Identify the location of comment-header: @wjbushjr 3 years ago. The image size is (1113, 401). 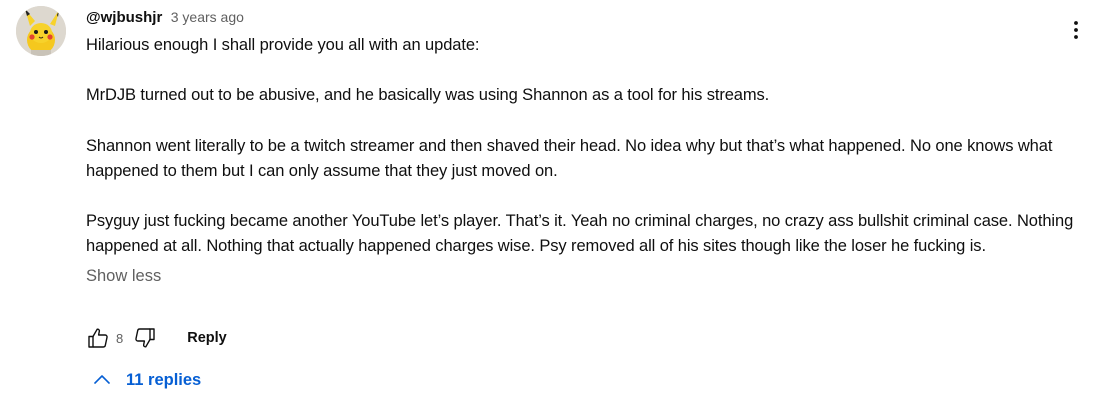
(581, 17).